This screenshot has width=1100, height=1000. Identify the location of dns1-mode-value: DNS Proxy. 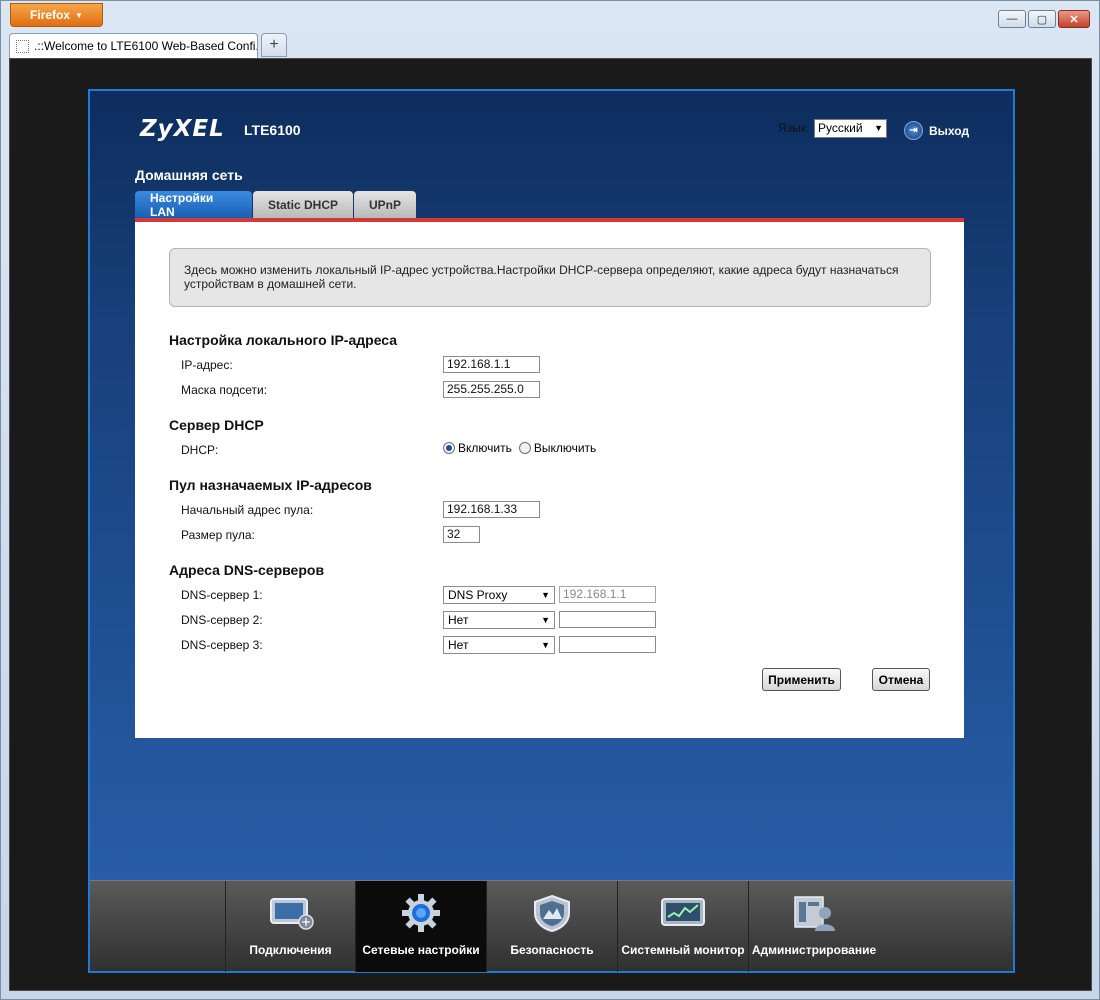
(478, 595).